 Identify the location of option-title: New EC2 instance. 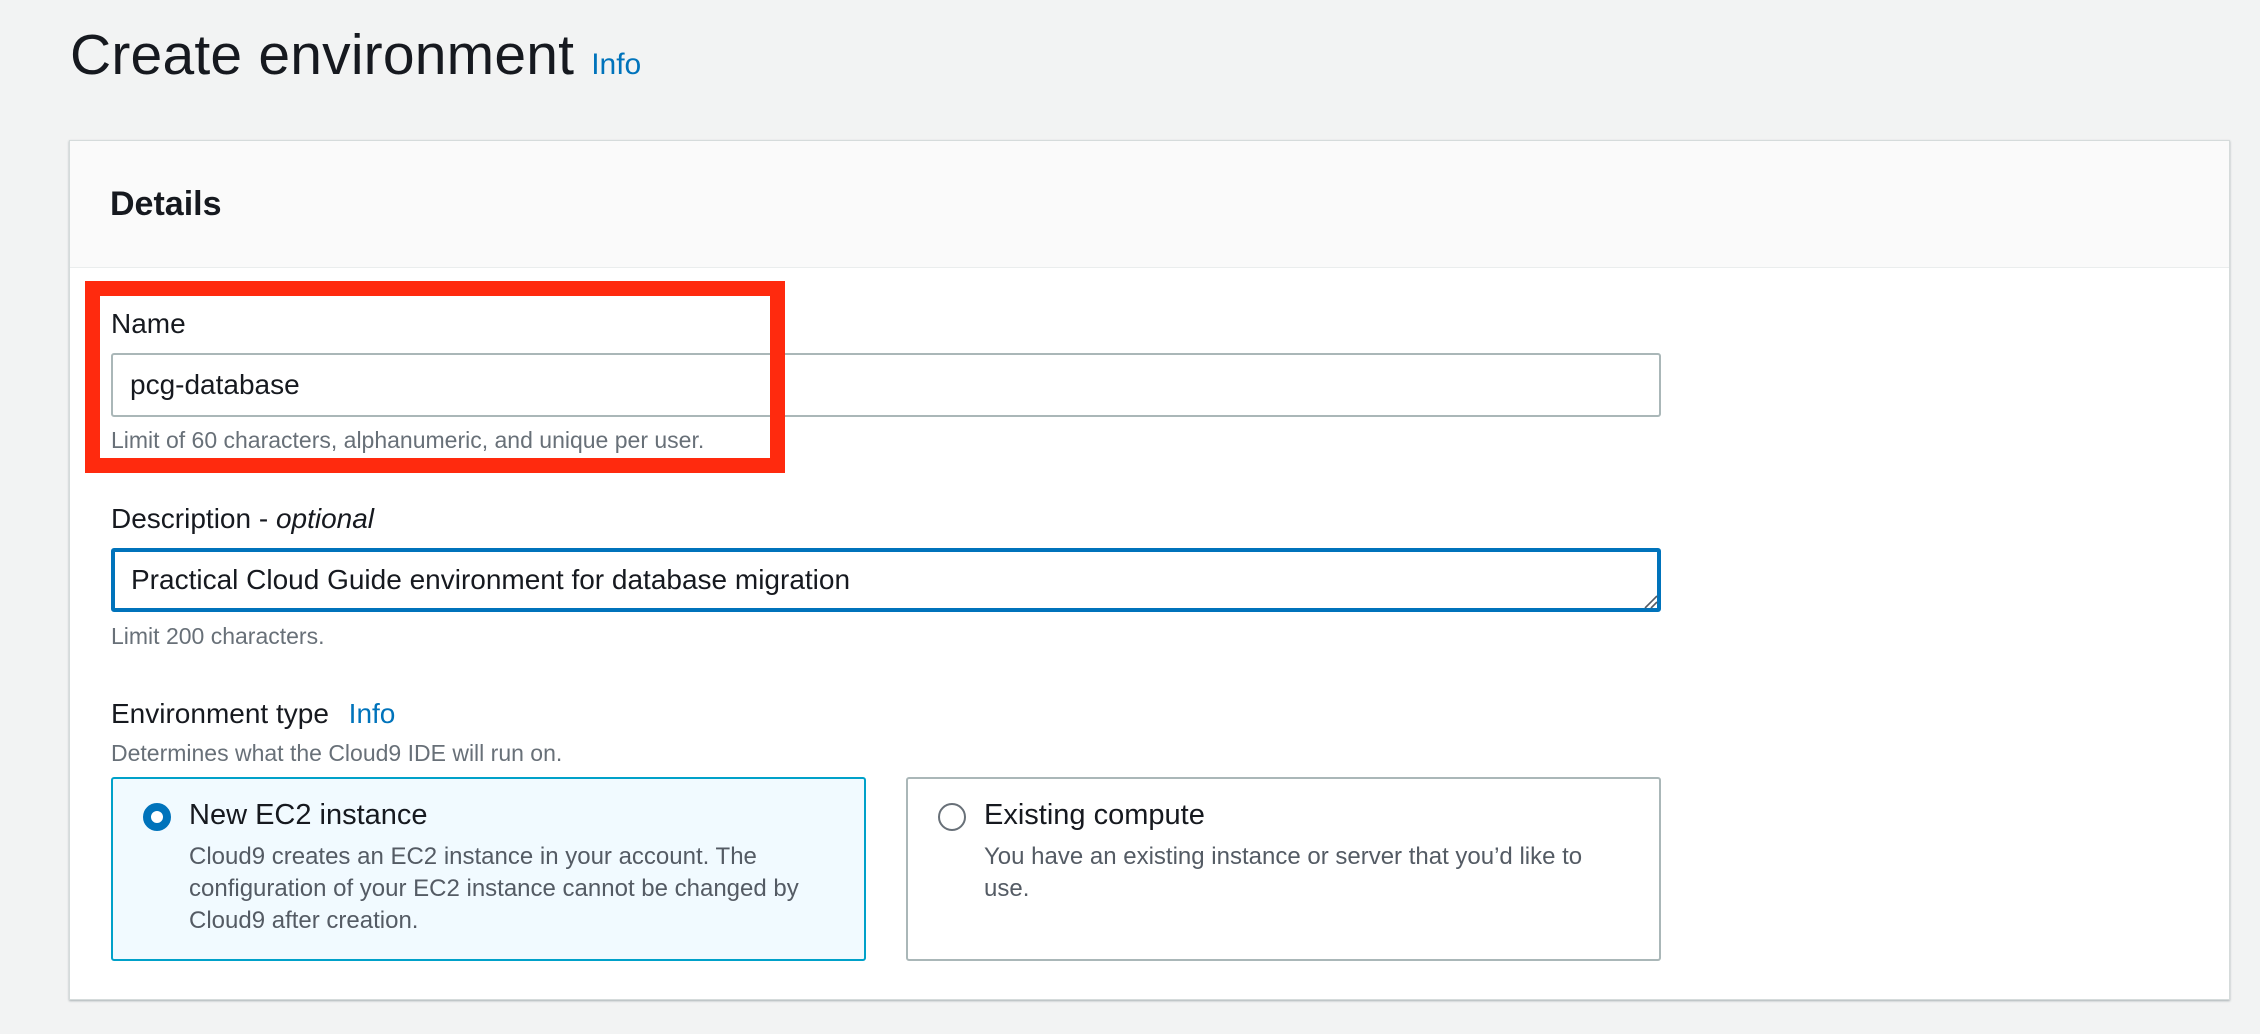
(308, 815).